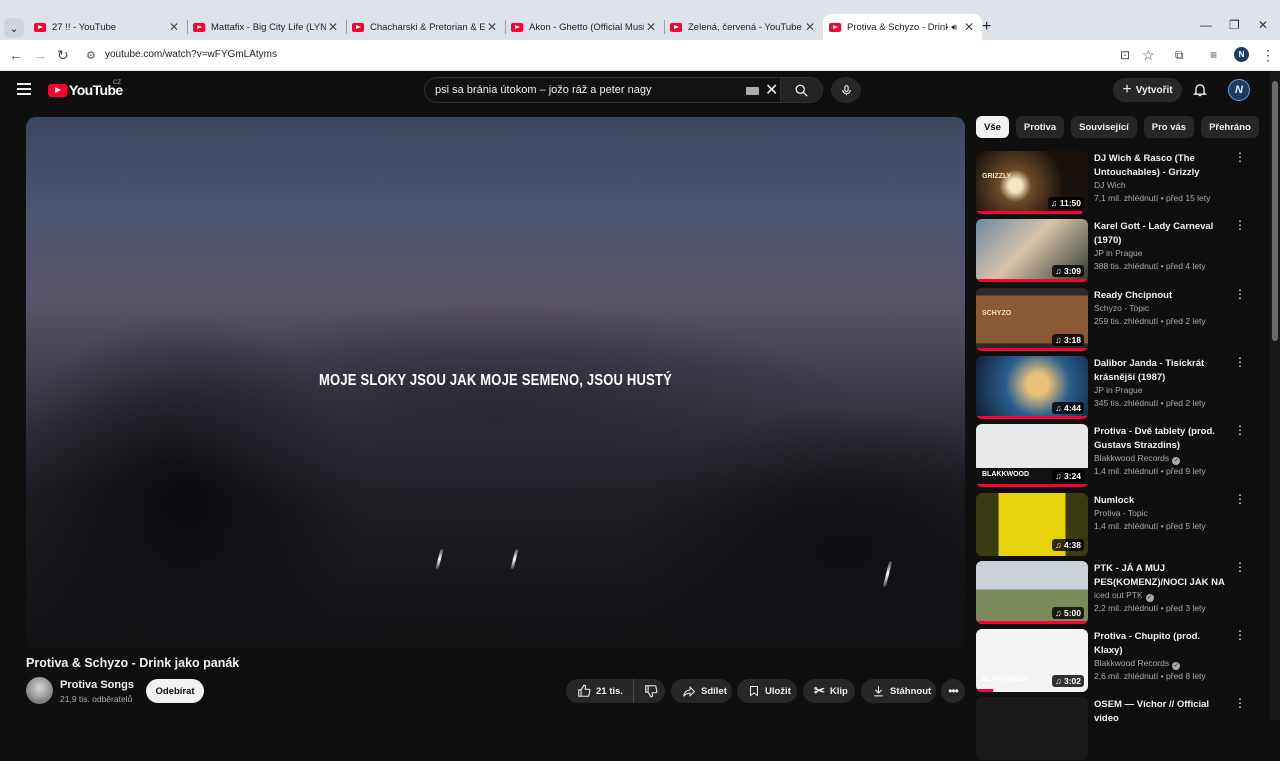  What do you see at coordinates (771, 90) in the screenshot?
I see `clear-search-icon: ✕` at bounding box center [771, 90].